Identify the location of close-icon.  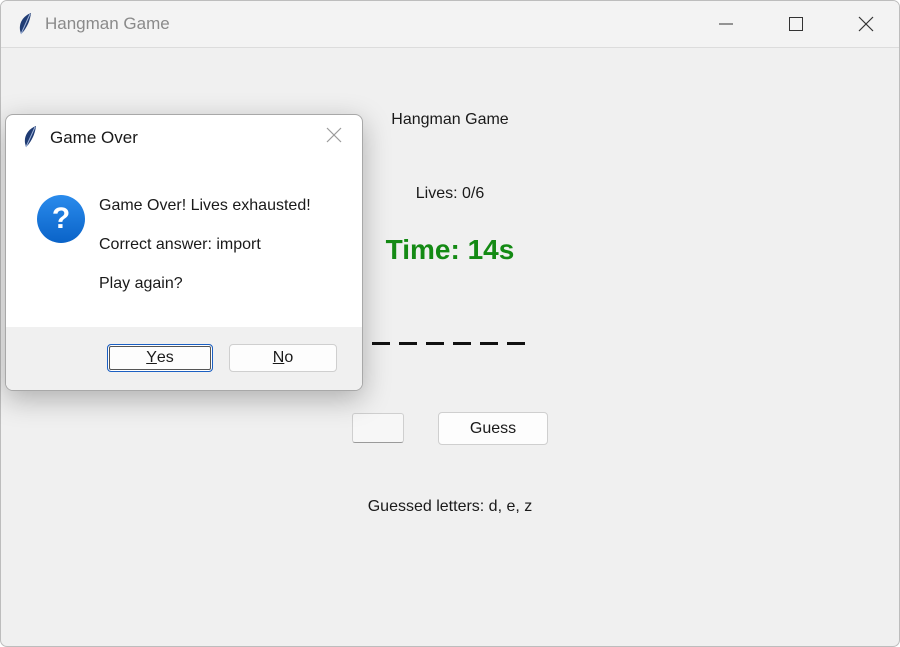
(866, 24).